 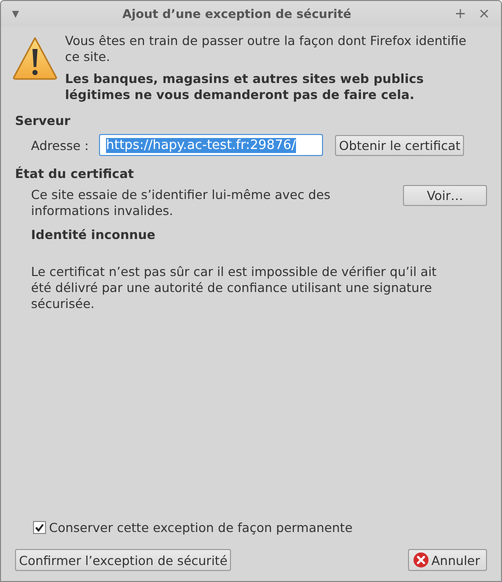 What do you see at coordinates (236, 14) in the screenshot?
I see `window-title: Ajout d’une exception de sécurité` at bounding box center [236, 14].